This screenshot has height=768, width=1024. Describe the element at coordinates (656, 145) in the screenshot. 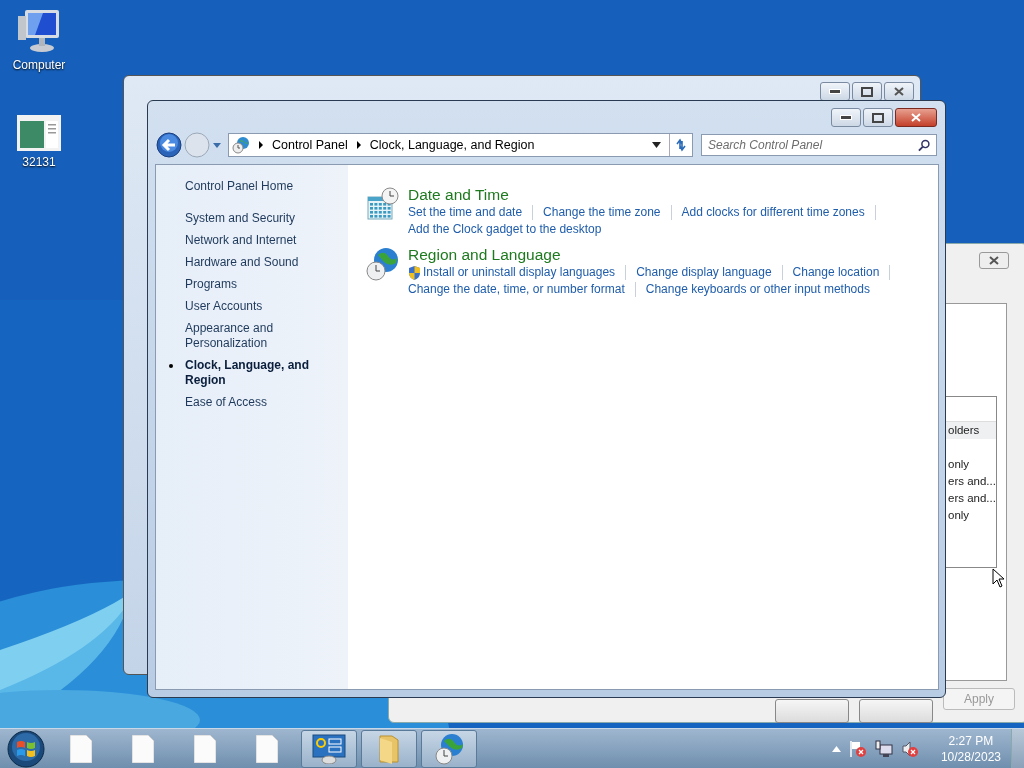

I see `dropdown-arrow-icon` at that location.